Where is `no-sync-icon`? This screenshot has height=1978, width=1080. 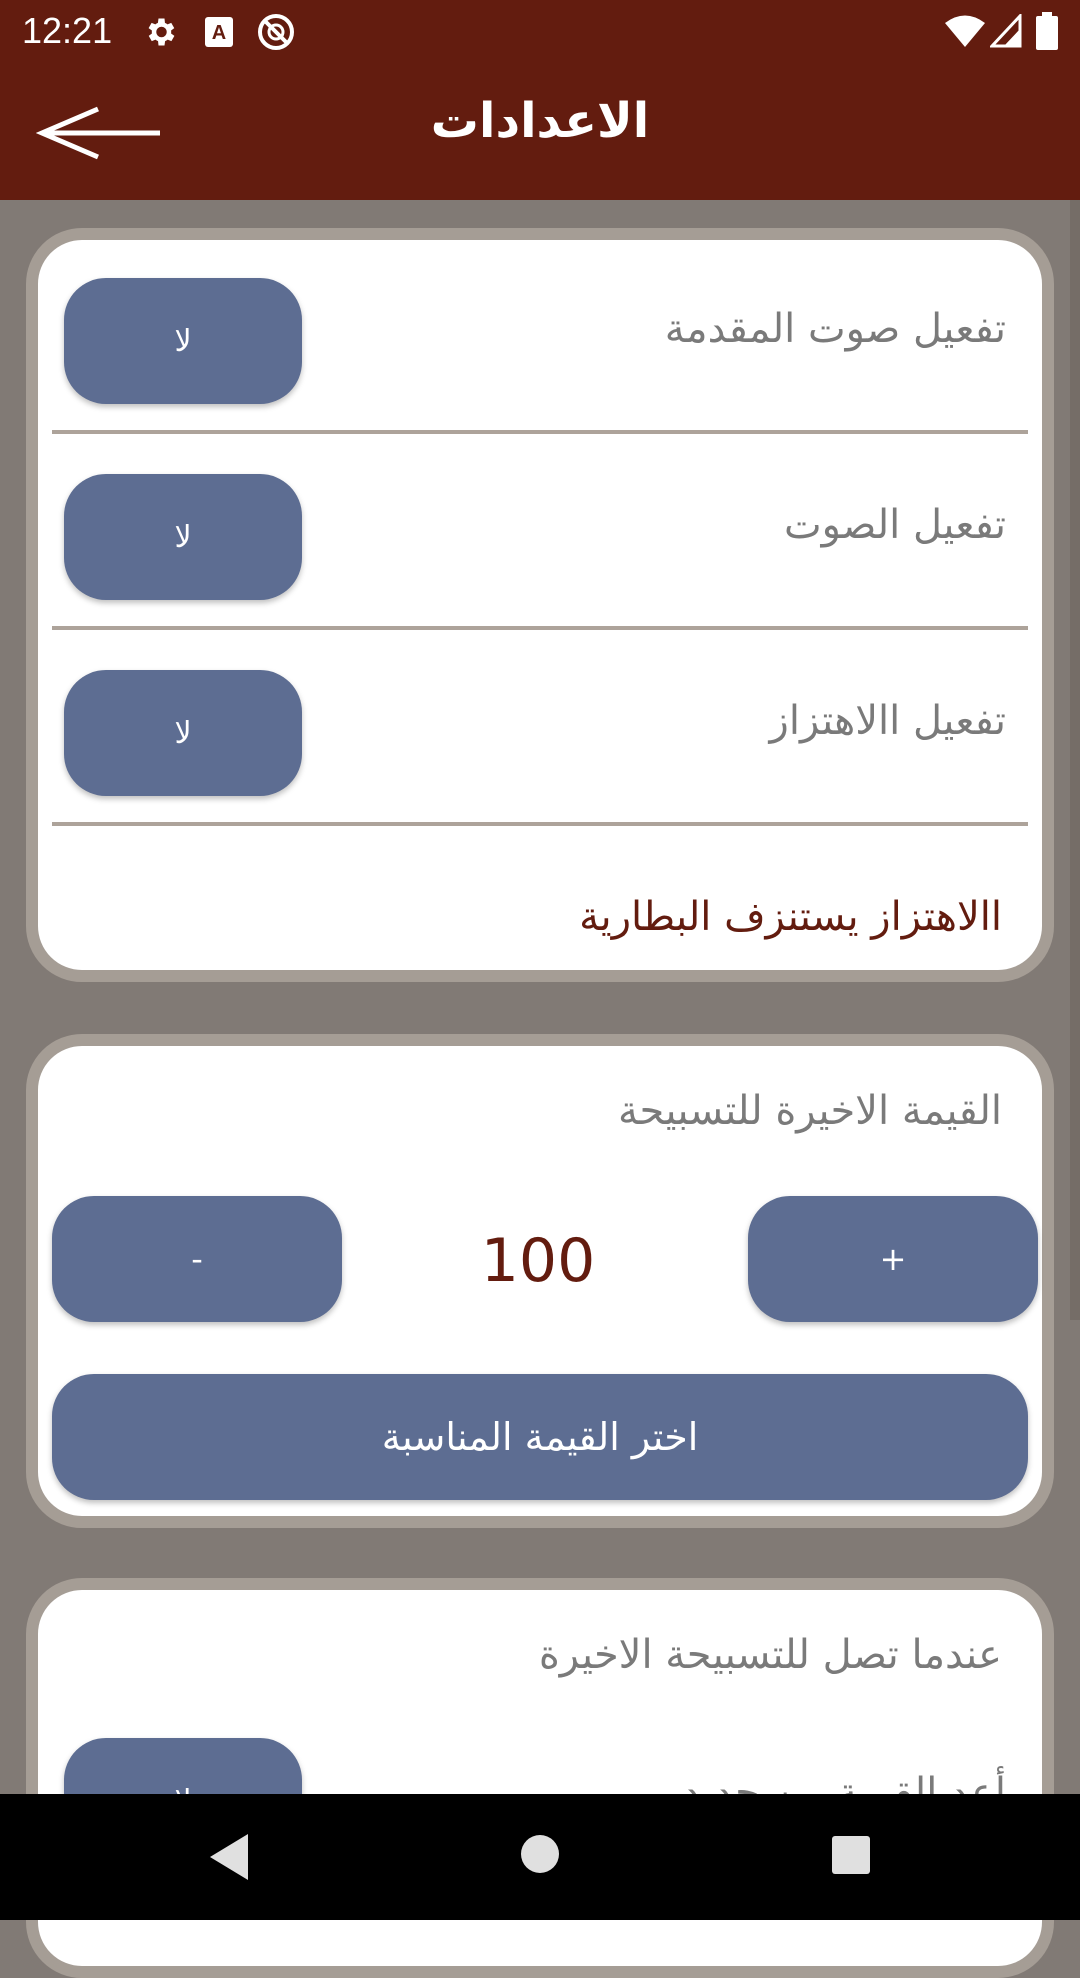 no-sync-icon is located at coordinates (276, 32).